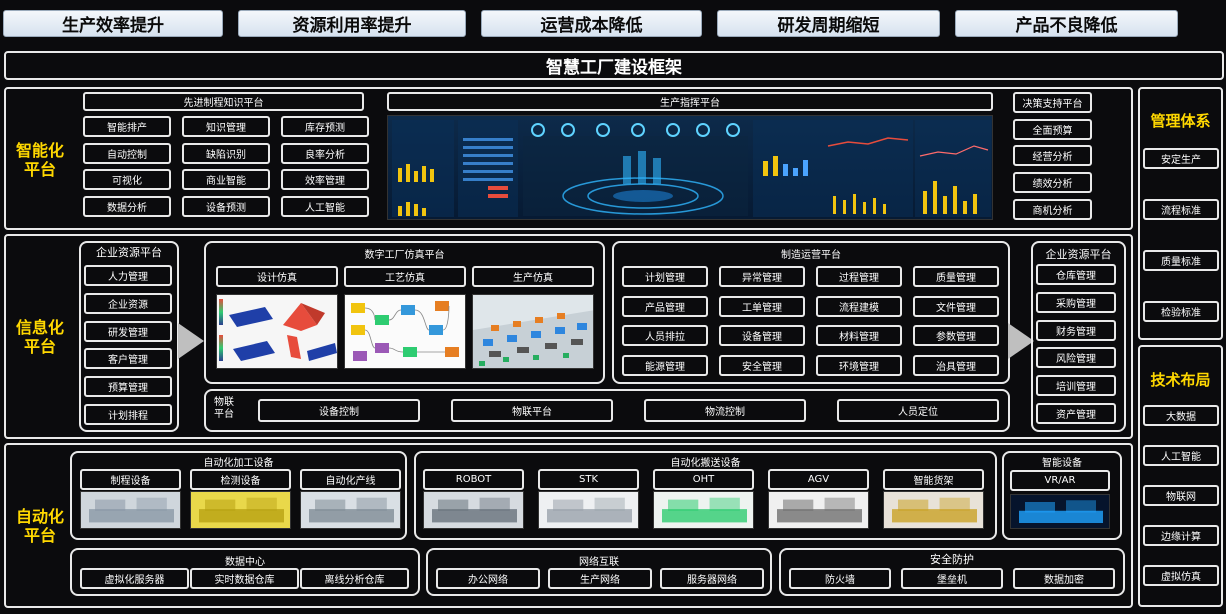 The height and width of the screenshot is (614, 1226). I want to click on knowledge-item: 人工智能, so click(325, 206).